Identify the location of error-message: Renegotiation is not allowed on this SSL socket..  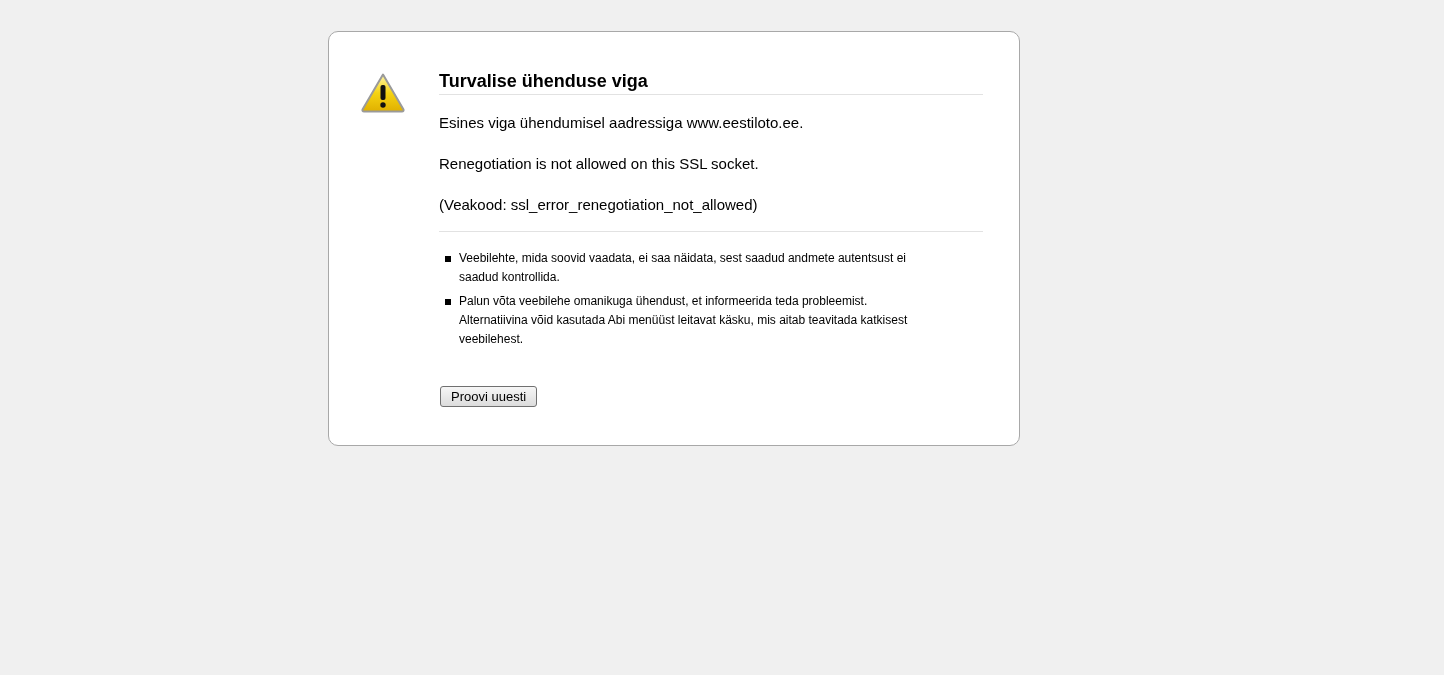
(599, 164).